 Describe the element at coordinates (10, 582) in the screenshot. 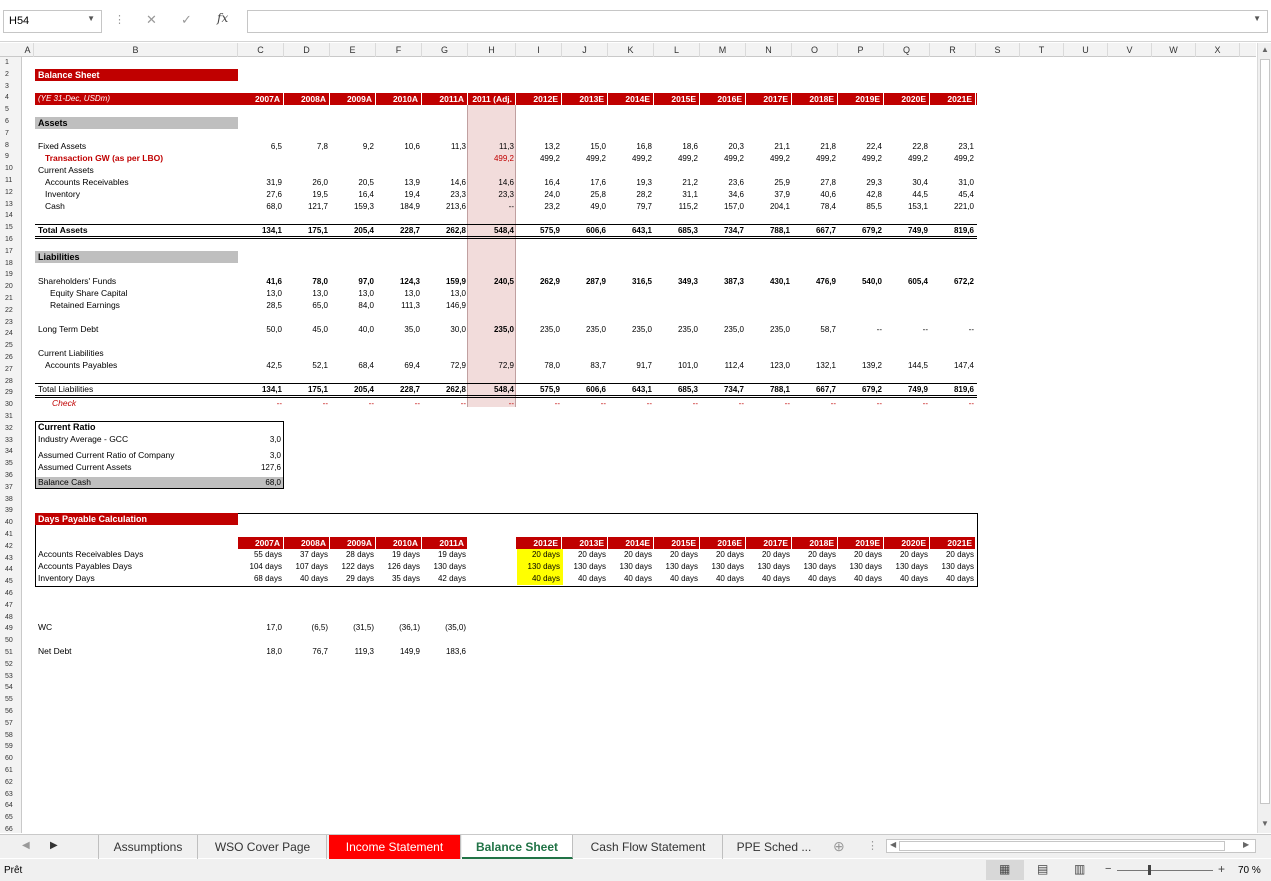

I see `row-header: 45` at that location.